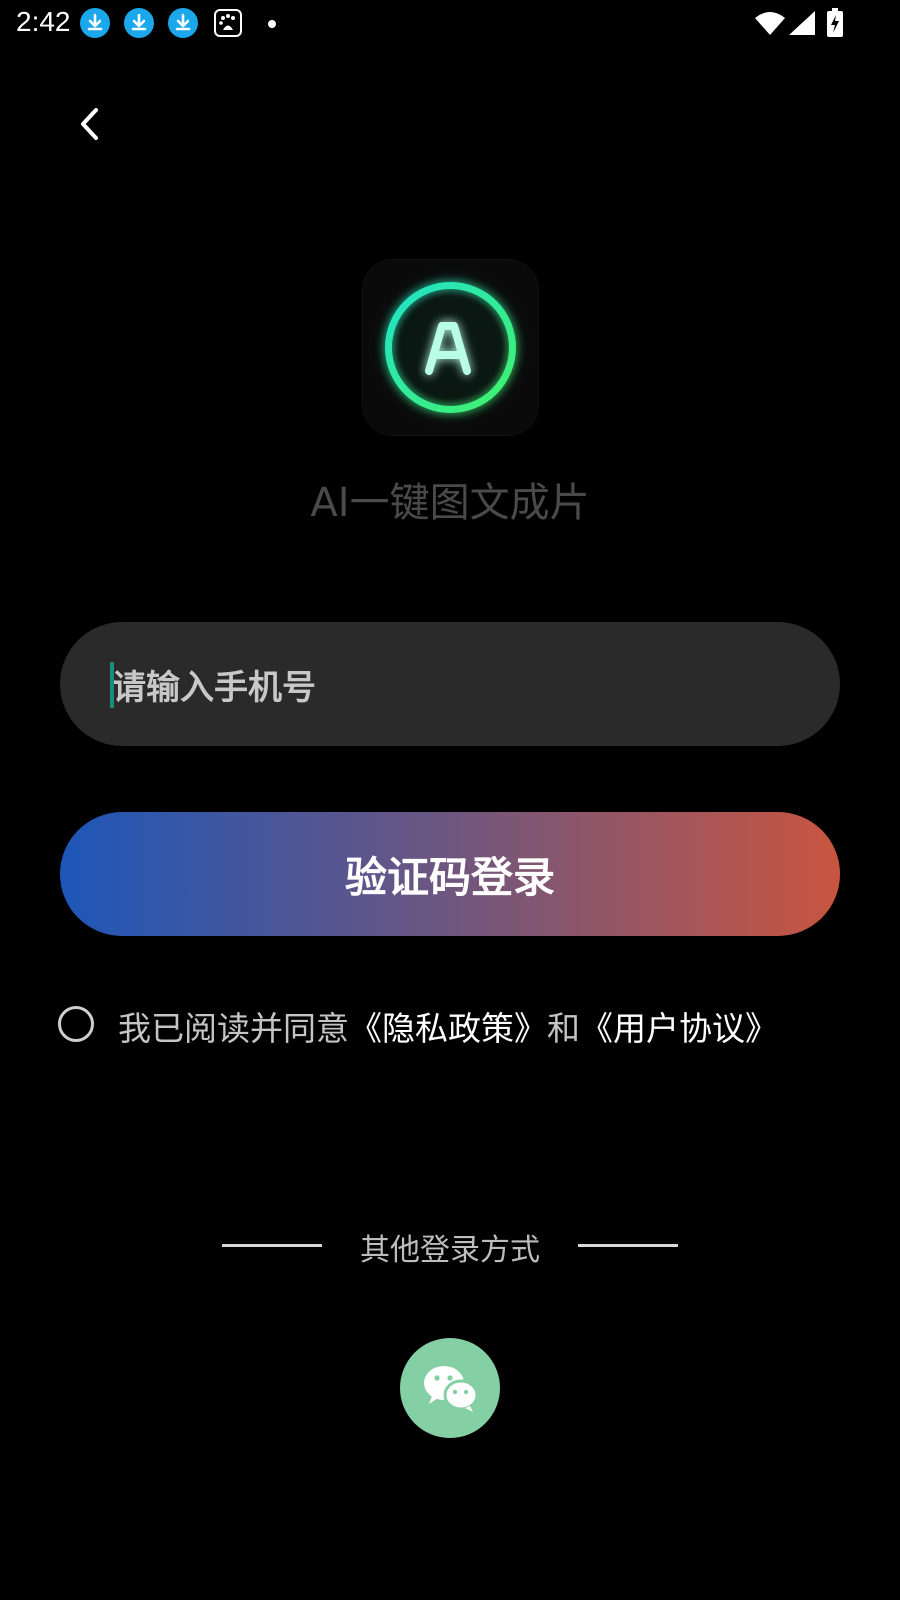 This screenshot has height=1600, width=900. Describe the element at coordinates (450, 347) in the screenshot. I see `app-logo` at that location.